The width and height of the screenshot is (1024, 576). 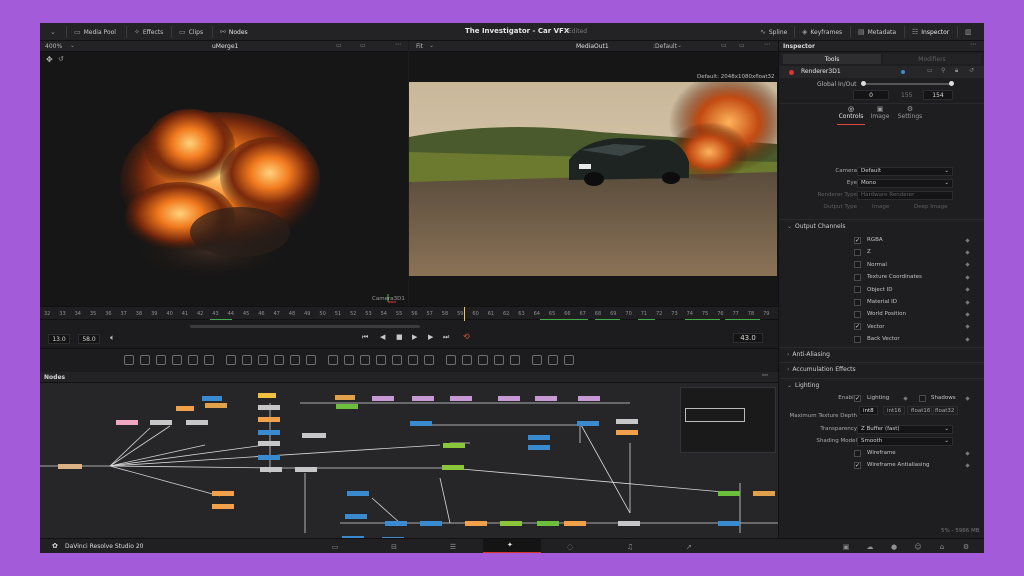 I want to click on spotlight-tool-icon, so click(x=553, y=360).